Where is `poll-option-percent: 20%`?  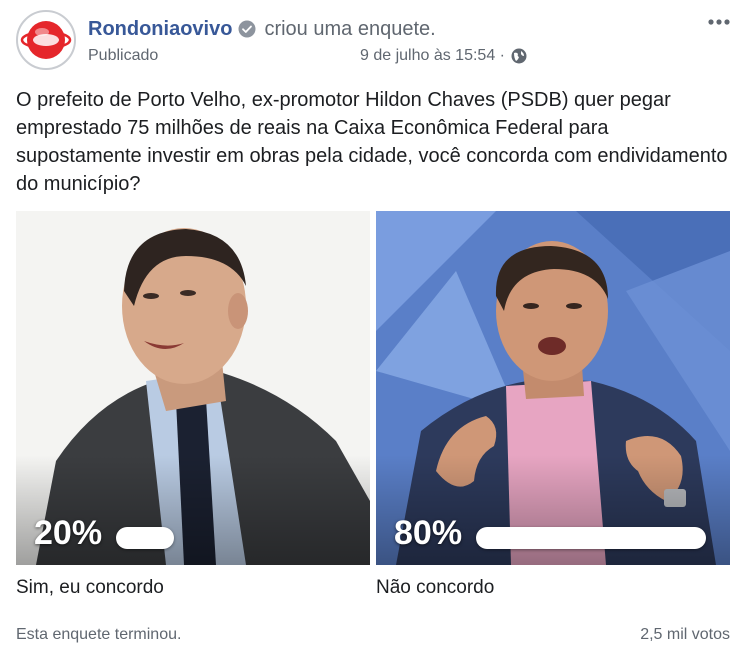 poll-option-percent: 20% is located at coordinates (68, 533).